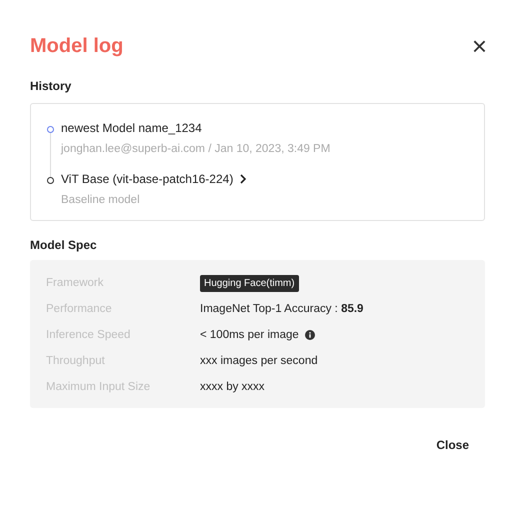 The image size is (515, 509). I want to click on spec-value: xxx images per second, so click(259, 361).